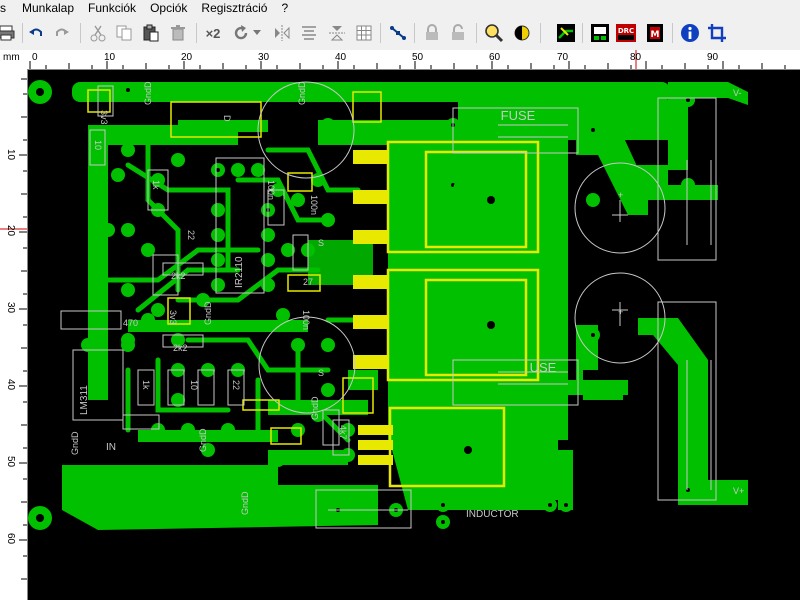 This screenshot has height=600, width=800. Describe the element at coordinates (600, 33) in the screenshot. I see `component-icon` at that location.